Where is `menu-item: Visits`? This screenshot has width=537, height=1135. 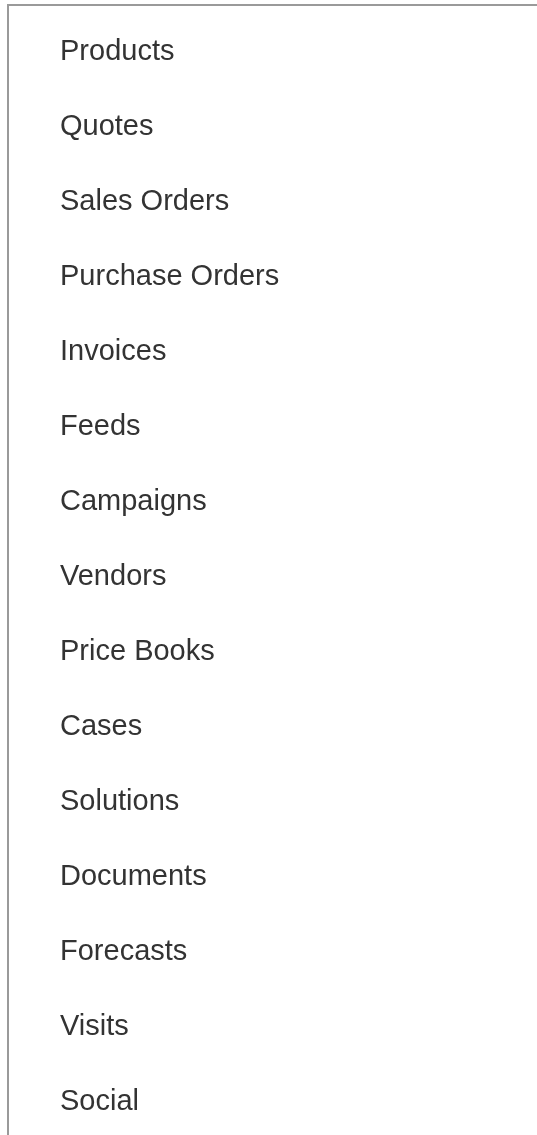
menu-item: Visits is located at coordinates (69, 1025).